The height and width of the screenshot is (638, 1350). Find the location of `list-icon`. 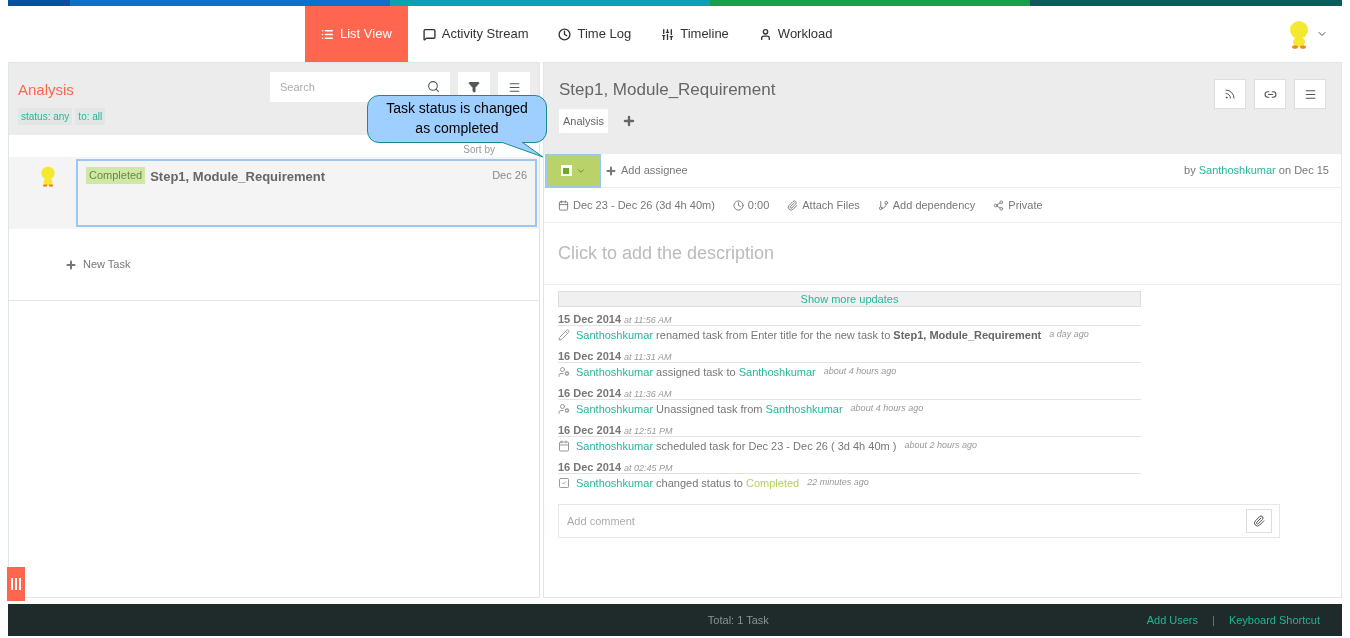

list-icon is located at coordinates (327, 34).